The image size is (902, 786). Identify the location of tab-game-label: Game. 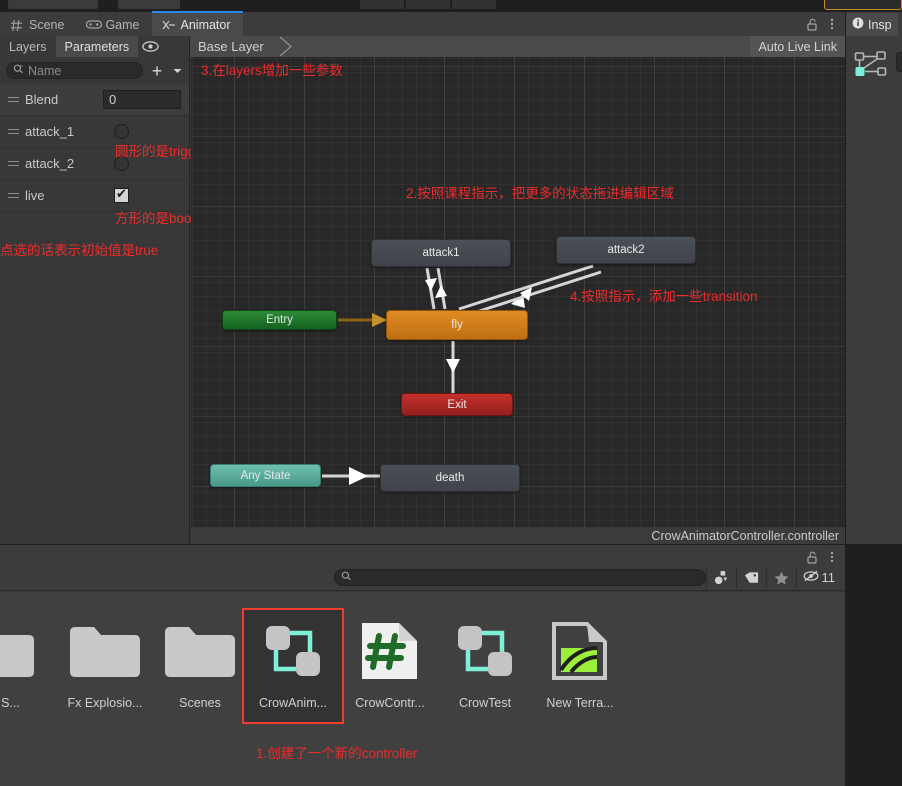
(122, 24).